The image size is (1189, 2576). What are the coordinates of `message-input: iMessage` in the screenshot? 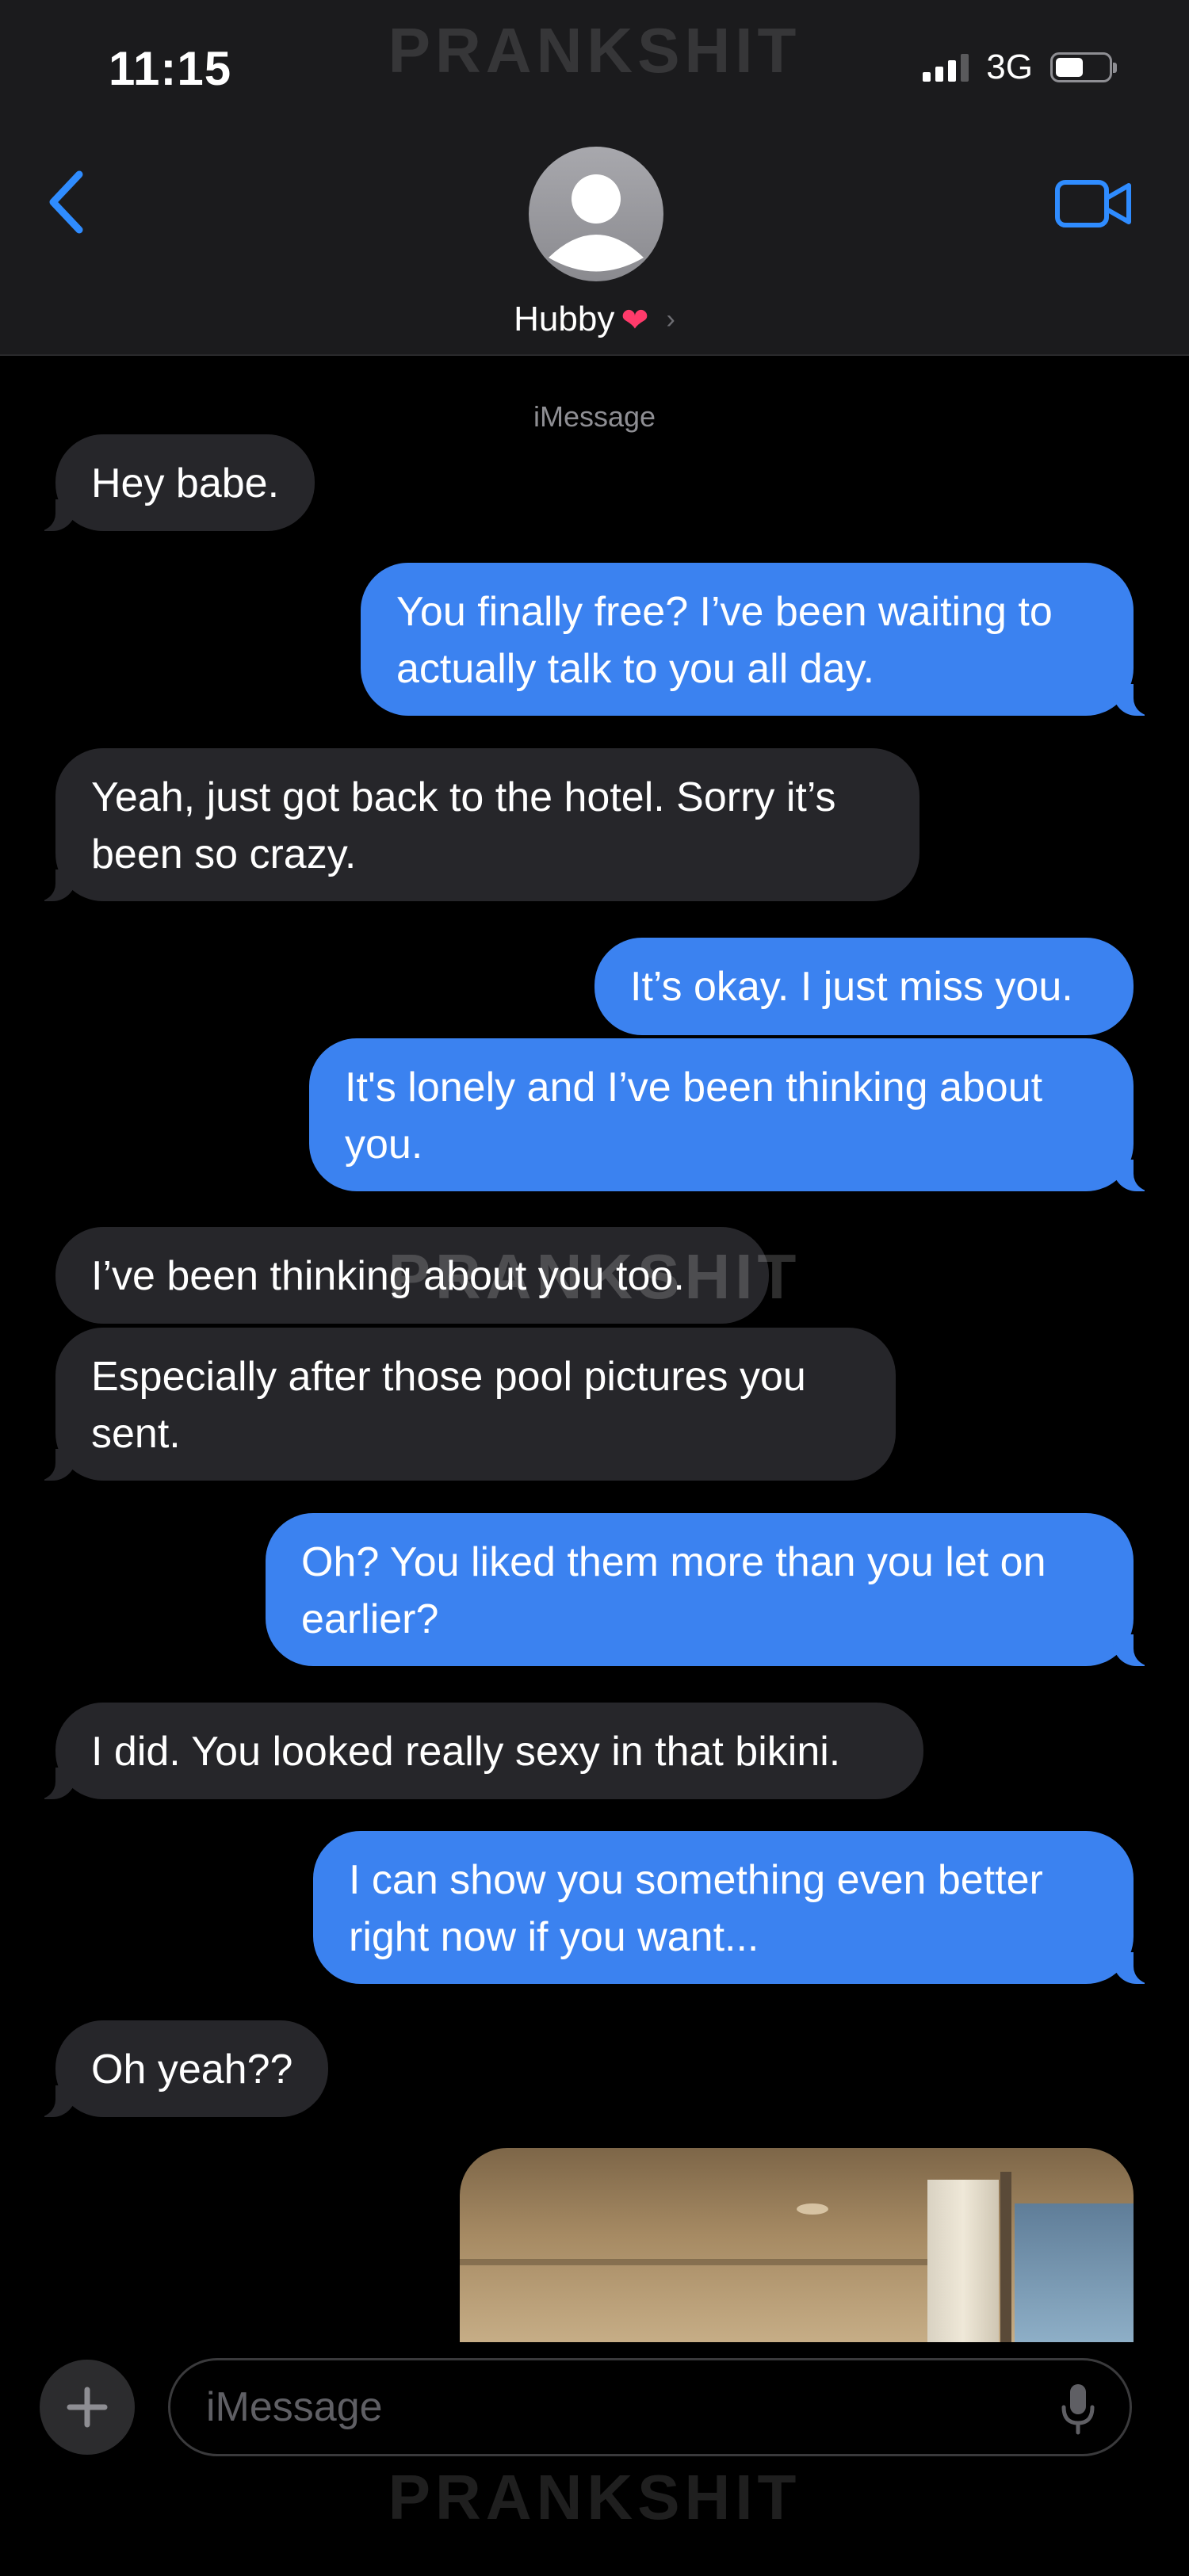 It's located at (650, 2407).